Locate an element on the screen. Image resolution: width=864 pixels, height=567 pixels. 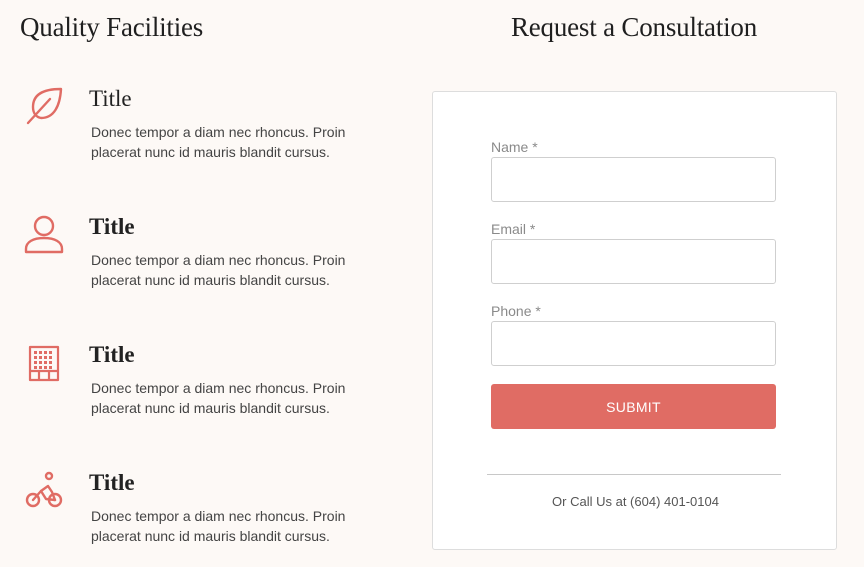
email-field is located at coordinates (633, 261).